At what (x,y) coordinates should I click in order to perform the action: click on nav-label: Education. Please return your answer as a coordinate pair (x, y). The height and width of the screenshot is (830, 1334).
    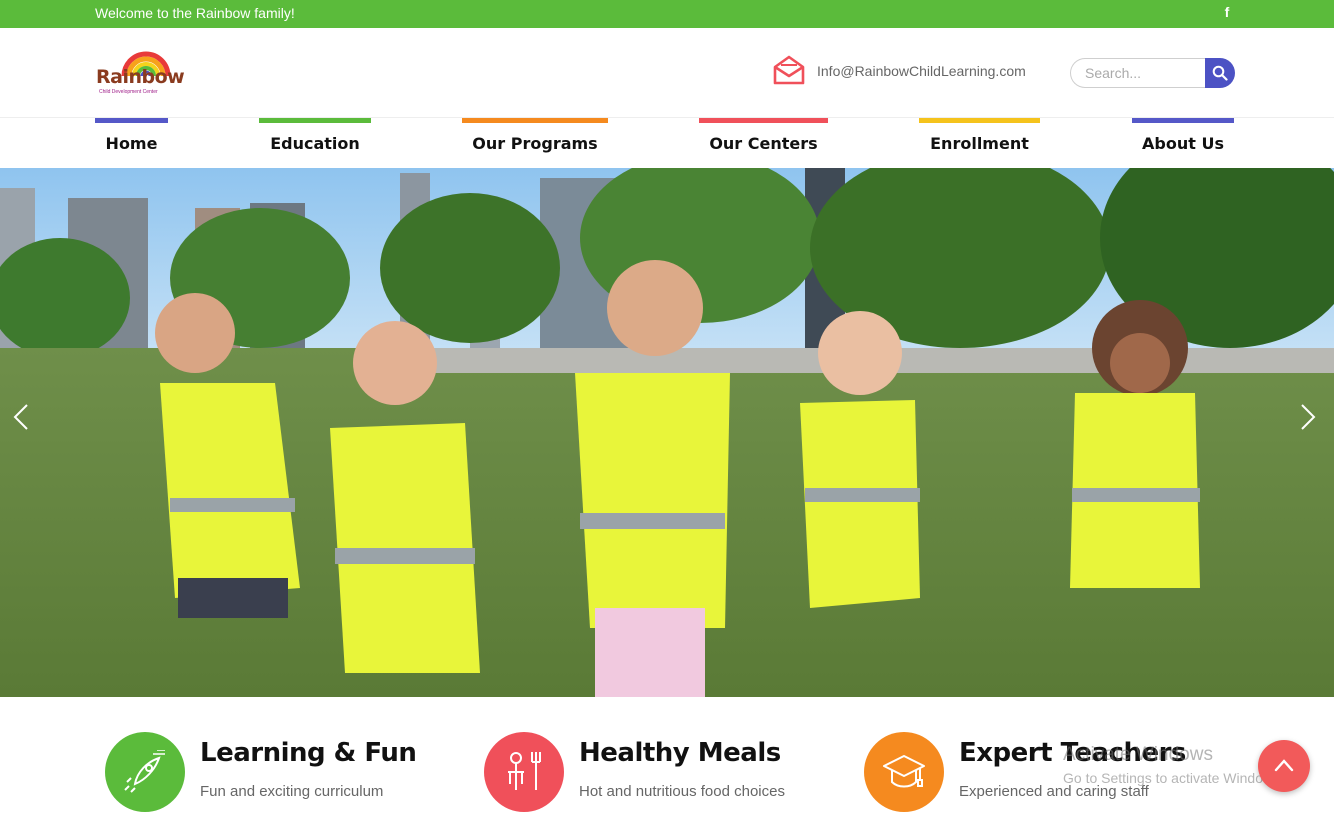
    Looking at the image, I should click on (315, 143).